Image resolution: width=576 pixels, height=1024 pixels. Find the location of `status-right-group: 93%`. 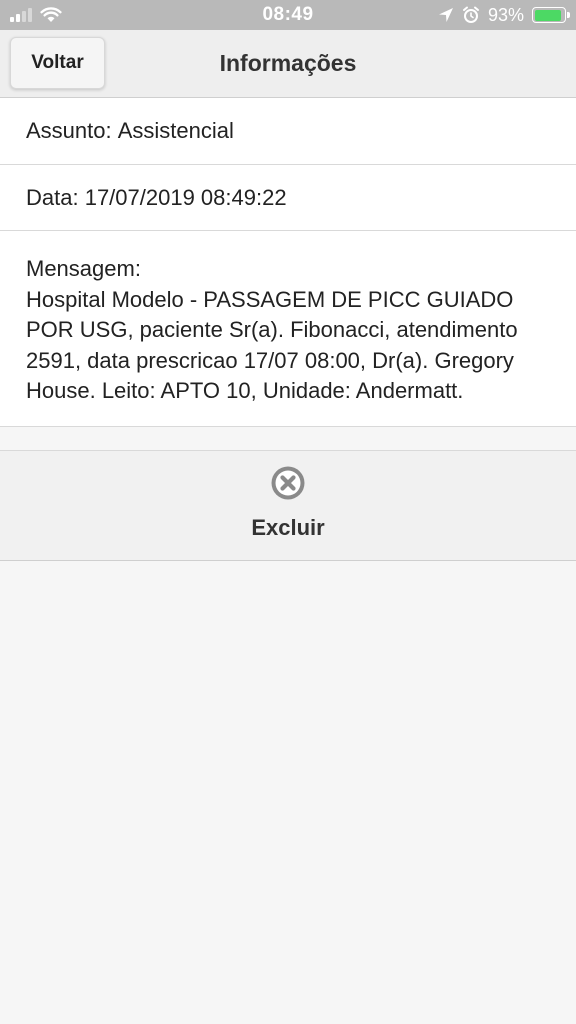

status-right-group: 93% is located at coordinates (504, 15).